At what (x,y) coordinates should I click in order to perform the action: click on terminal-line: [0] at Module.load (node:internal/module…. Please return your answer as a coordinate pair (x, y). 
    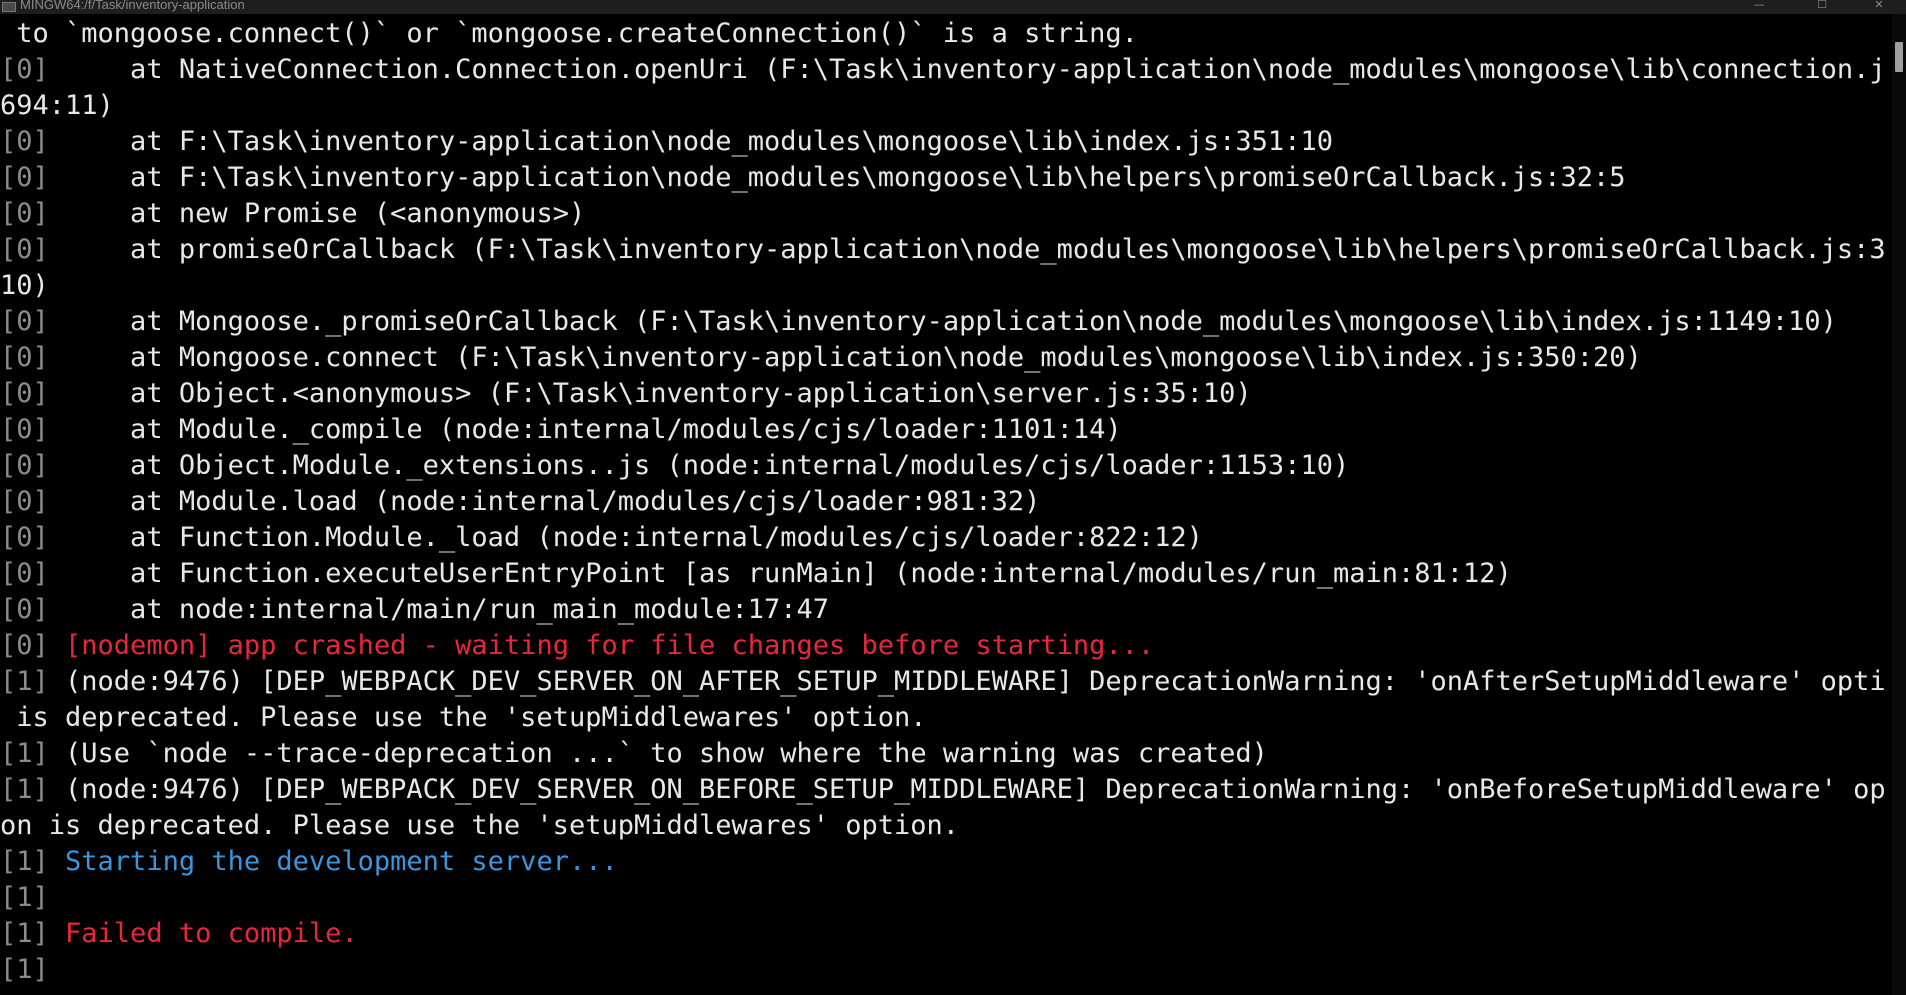
    Looking at the image, I should click on (943, 502).